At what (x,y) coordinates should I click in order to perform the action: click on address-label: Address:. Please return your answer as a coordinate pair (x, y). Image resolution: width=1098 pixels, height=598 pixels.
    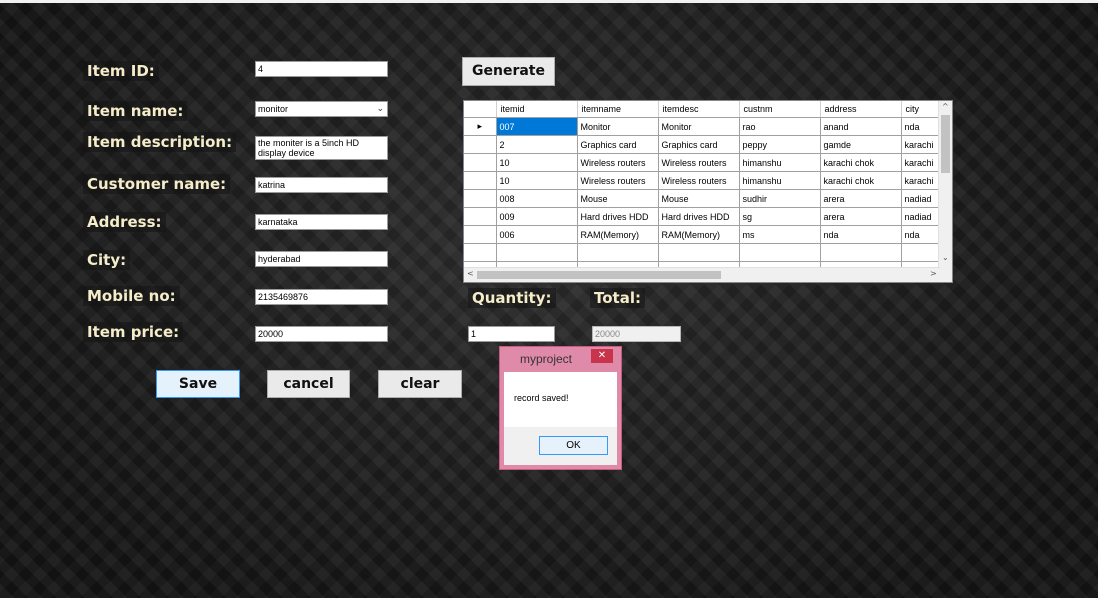
    Looking at the image, I should click on (124, 222).